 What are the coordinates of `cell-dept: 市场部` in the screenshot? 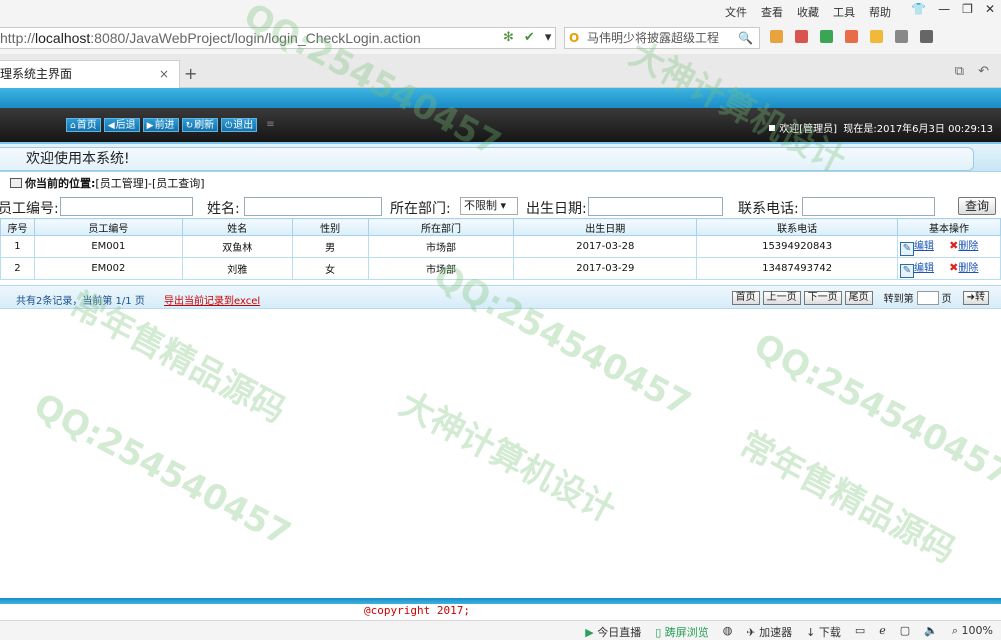 It's located at (441, 268).